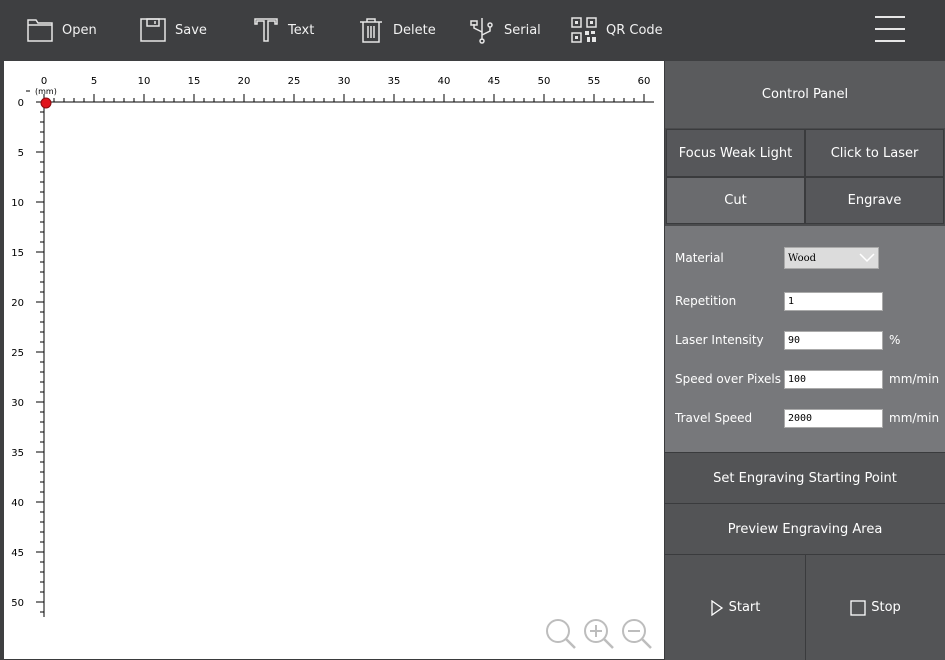 The height and width of the screenshot is (660, 945). What do you see at coordinates (21, 103) in the screenshot?
I see `y-tick-label: 0` at bounding box center [21, 103].